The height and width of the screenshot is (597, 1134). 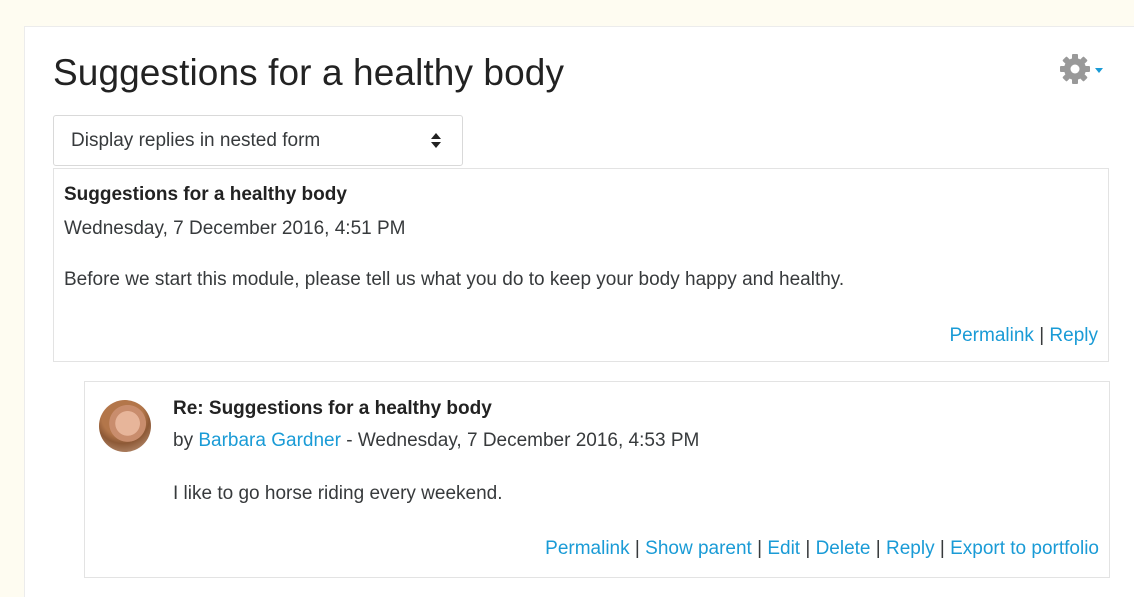 I want to click on avatar, so click(x=125, y=426).